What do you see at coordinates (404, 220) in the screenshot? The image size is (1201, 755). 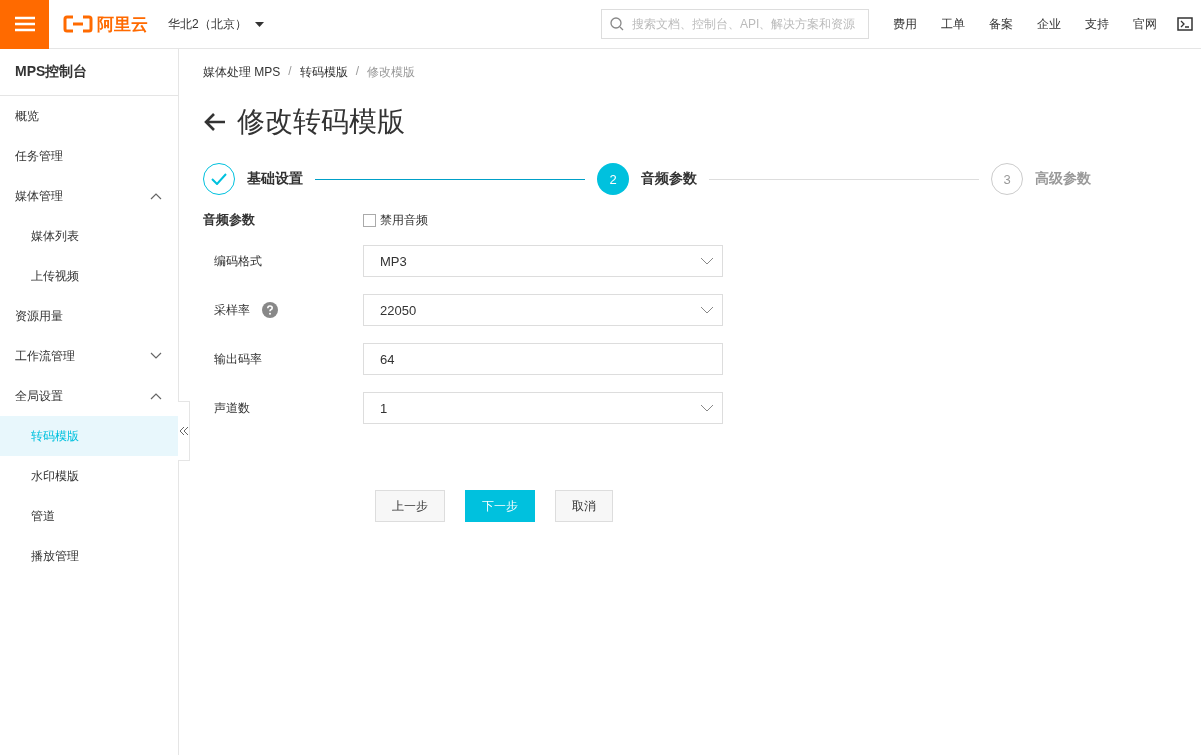 I see `checkbox-label: 禁用音频` at bounding box center [404, 220].